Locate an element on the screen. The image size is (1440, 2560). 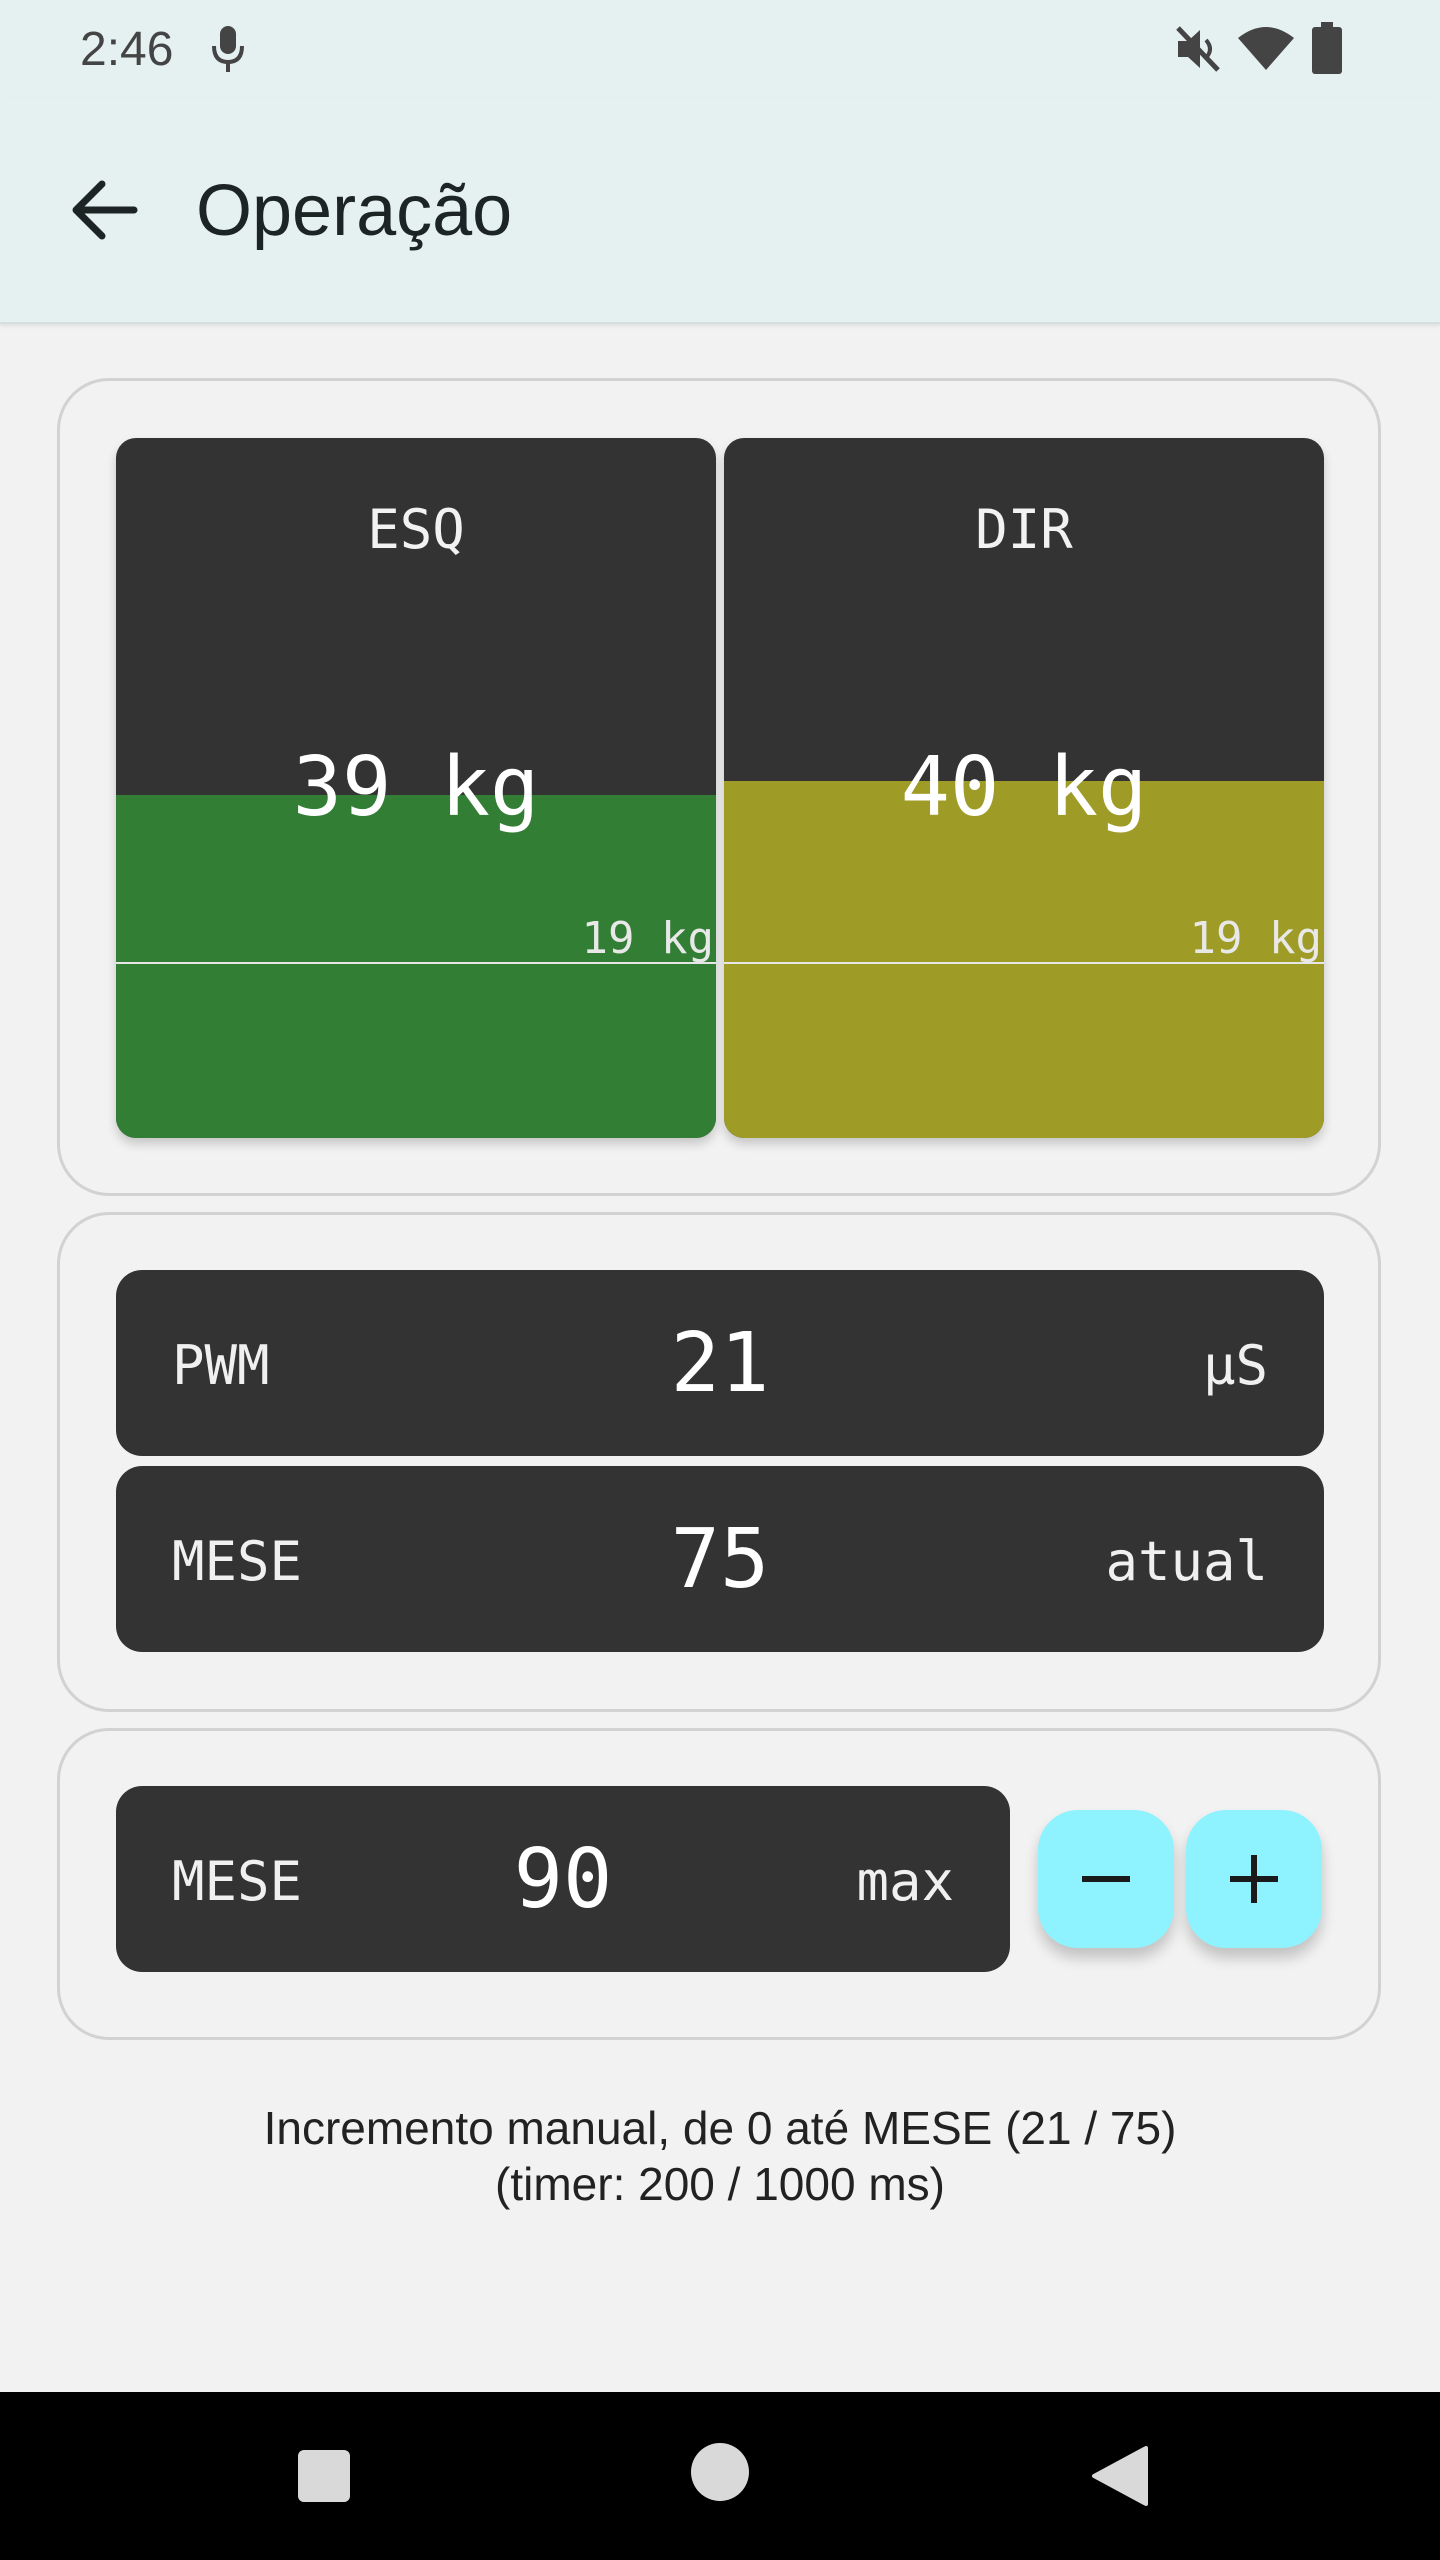
mese-unit: atual is located at coordinates (1186, 1561).